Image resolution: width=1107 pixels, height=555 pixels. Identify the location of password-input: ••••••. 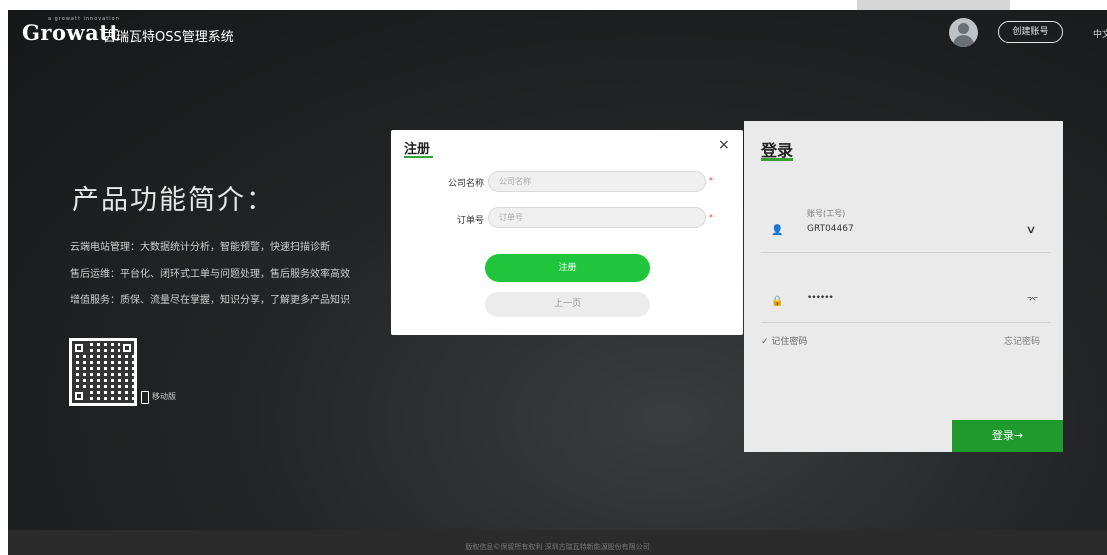
(820, 298).